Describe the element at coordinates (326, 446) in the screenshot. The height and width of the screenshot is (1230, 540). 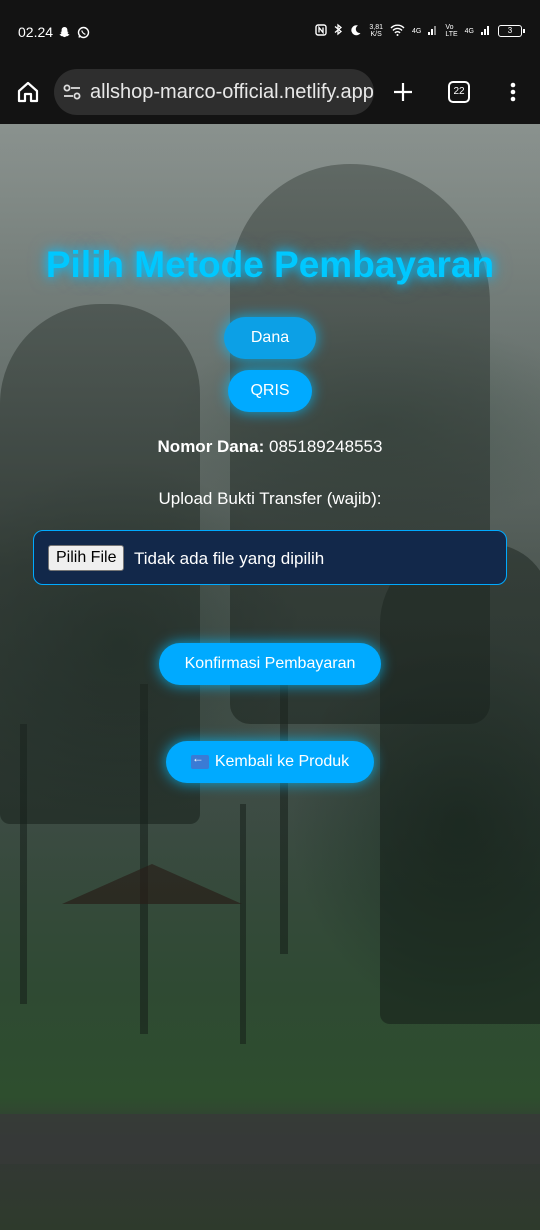
I see `dana-number-value: 085189248553` at that location.